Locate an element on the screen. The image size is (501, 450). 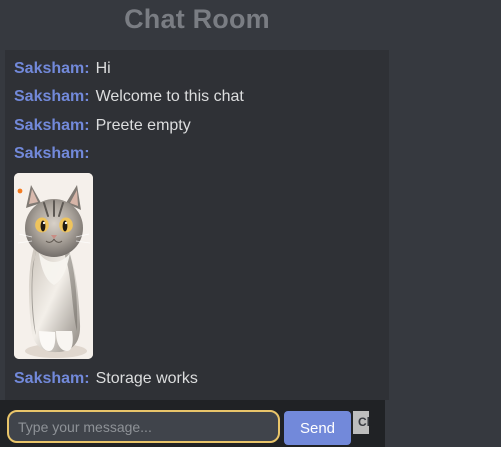
message-item: Saksham: Storage works is located at coordinates (106, 379).